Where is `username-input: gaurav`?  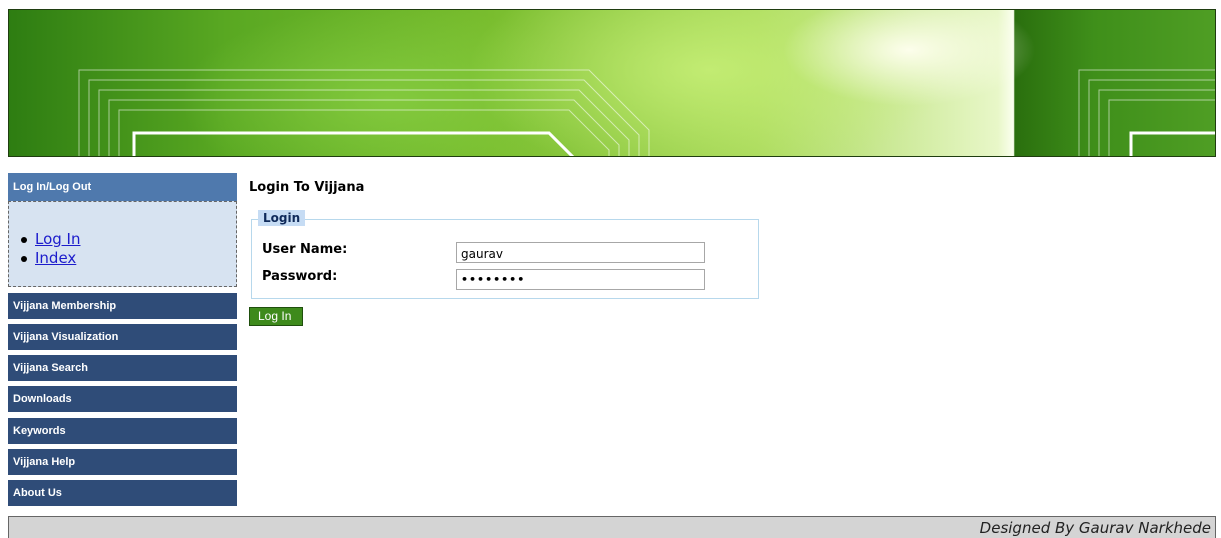 username-input: gaurav is located at coordinates (580, 252).